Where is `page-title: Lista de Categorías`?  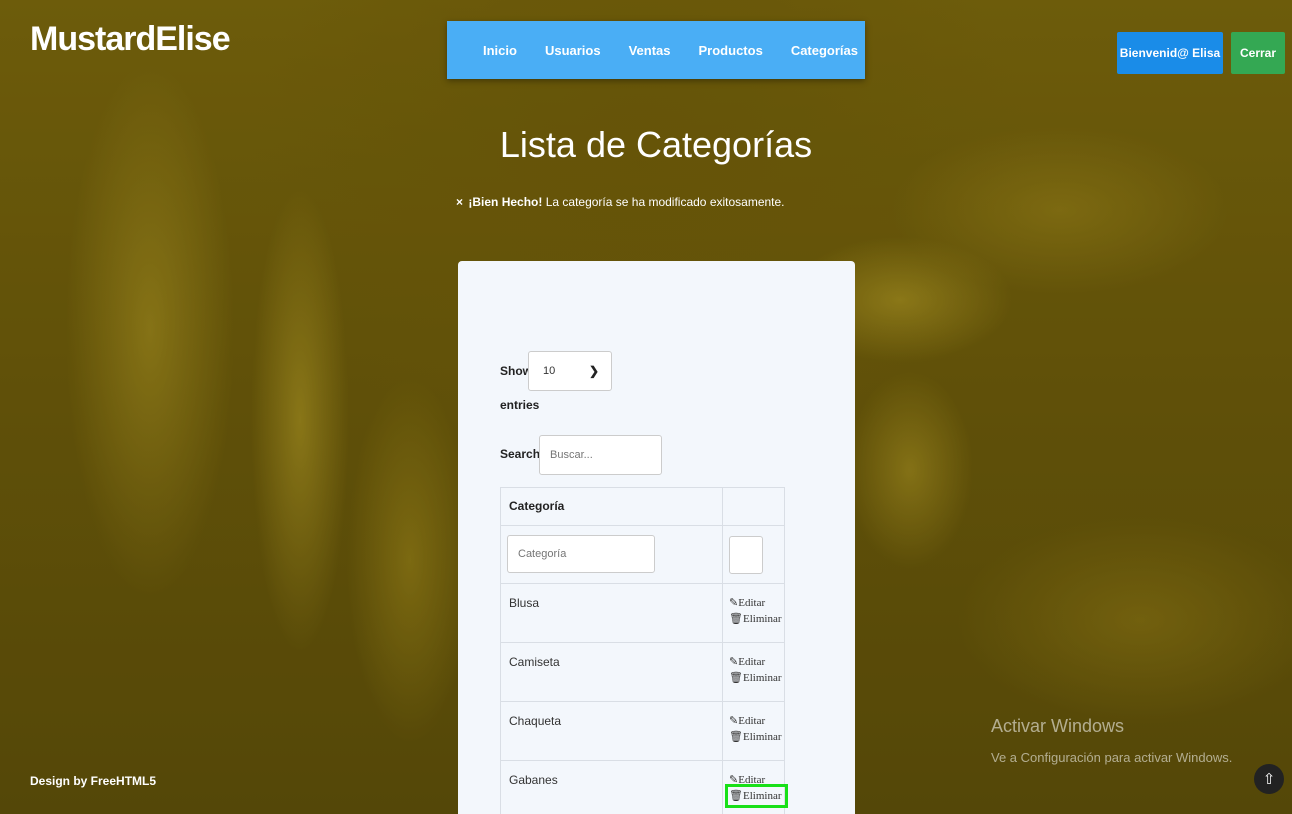 page-title: Lista de Categorías is located at coordinates (656, 144).